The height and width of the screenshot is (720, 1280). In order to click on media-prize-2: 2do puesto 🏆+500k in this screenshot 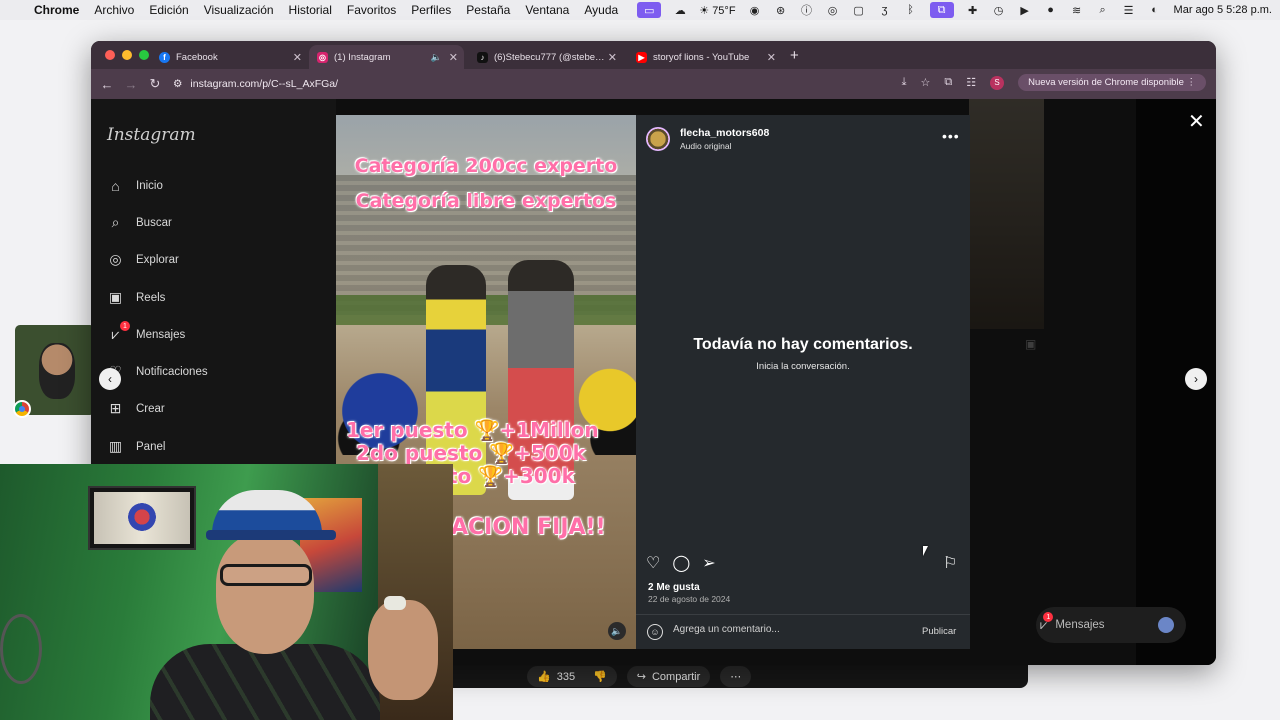, I will do `click(471, 453)`.